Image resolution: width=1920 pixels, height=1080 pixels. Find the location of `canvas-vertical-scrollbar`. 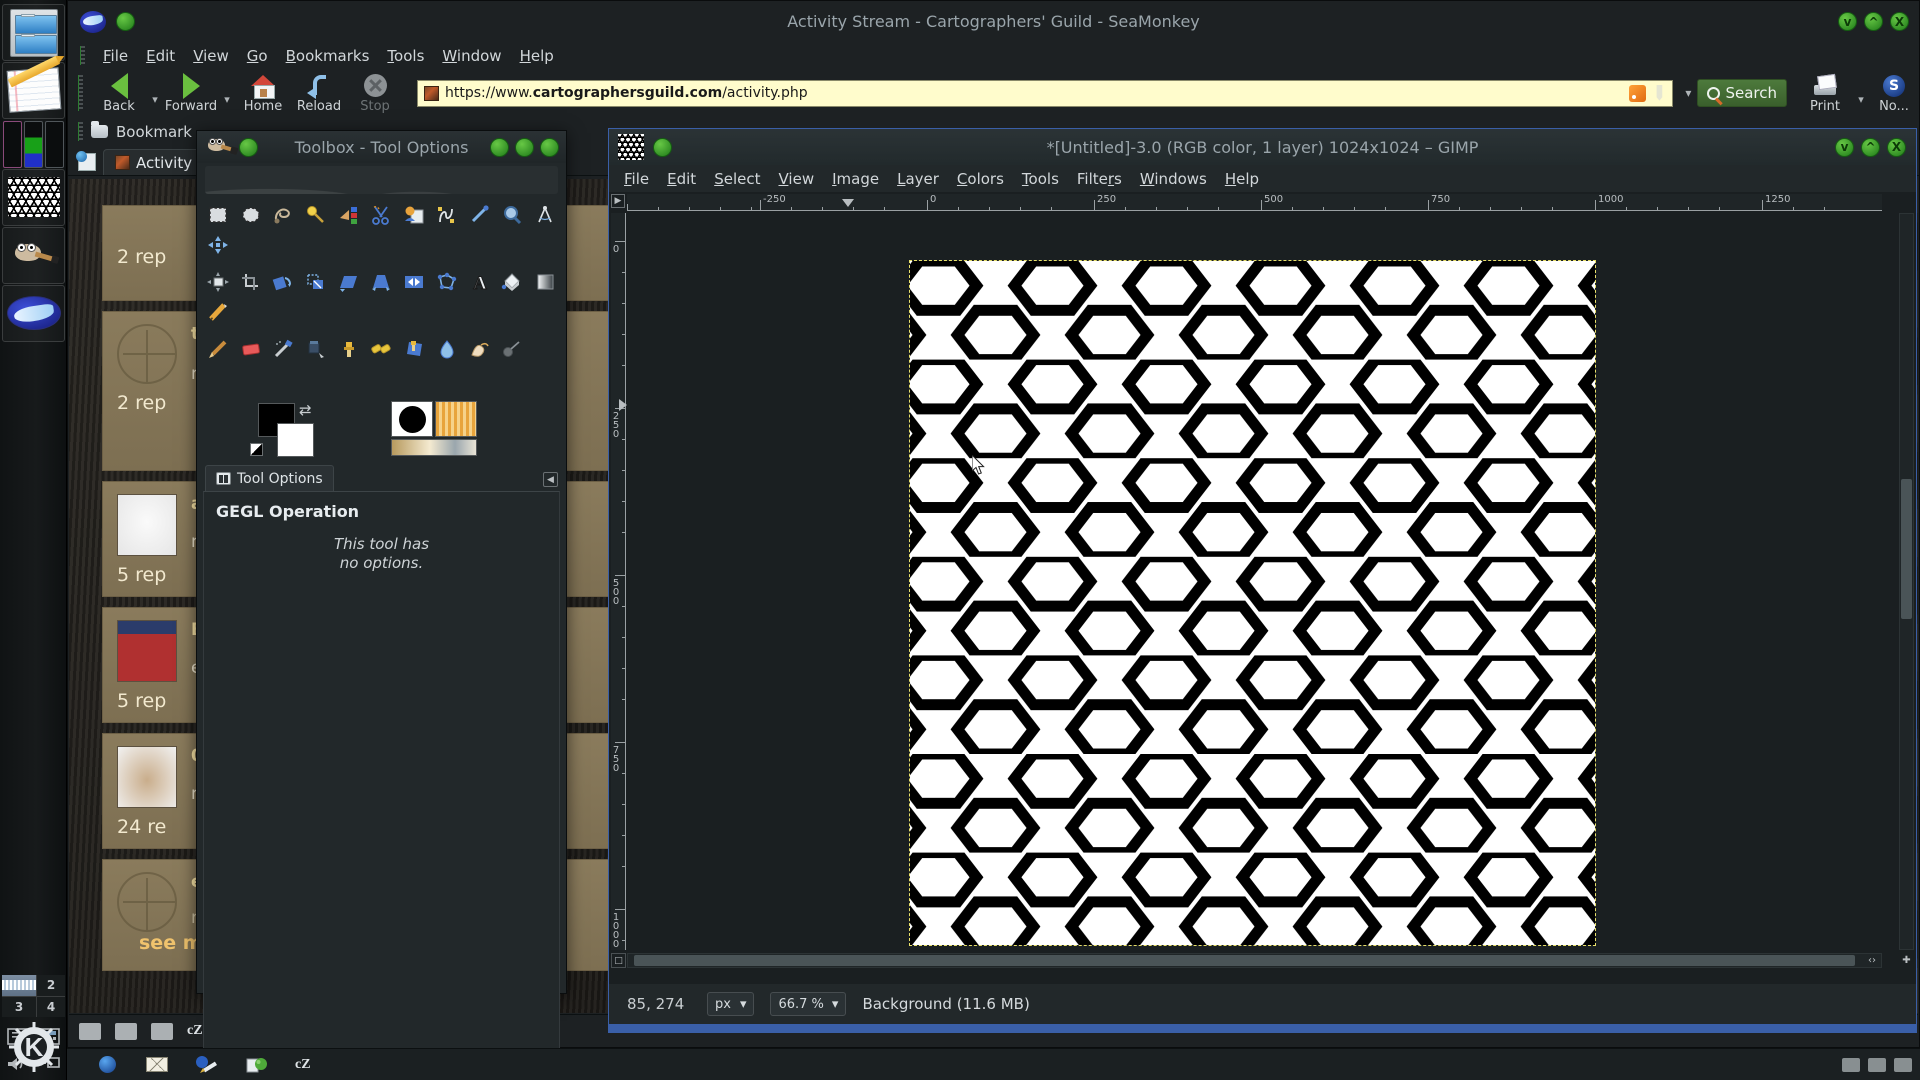

canvas-vertical-scrollbar is located at coordinates (1906, 581).